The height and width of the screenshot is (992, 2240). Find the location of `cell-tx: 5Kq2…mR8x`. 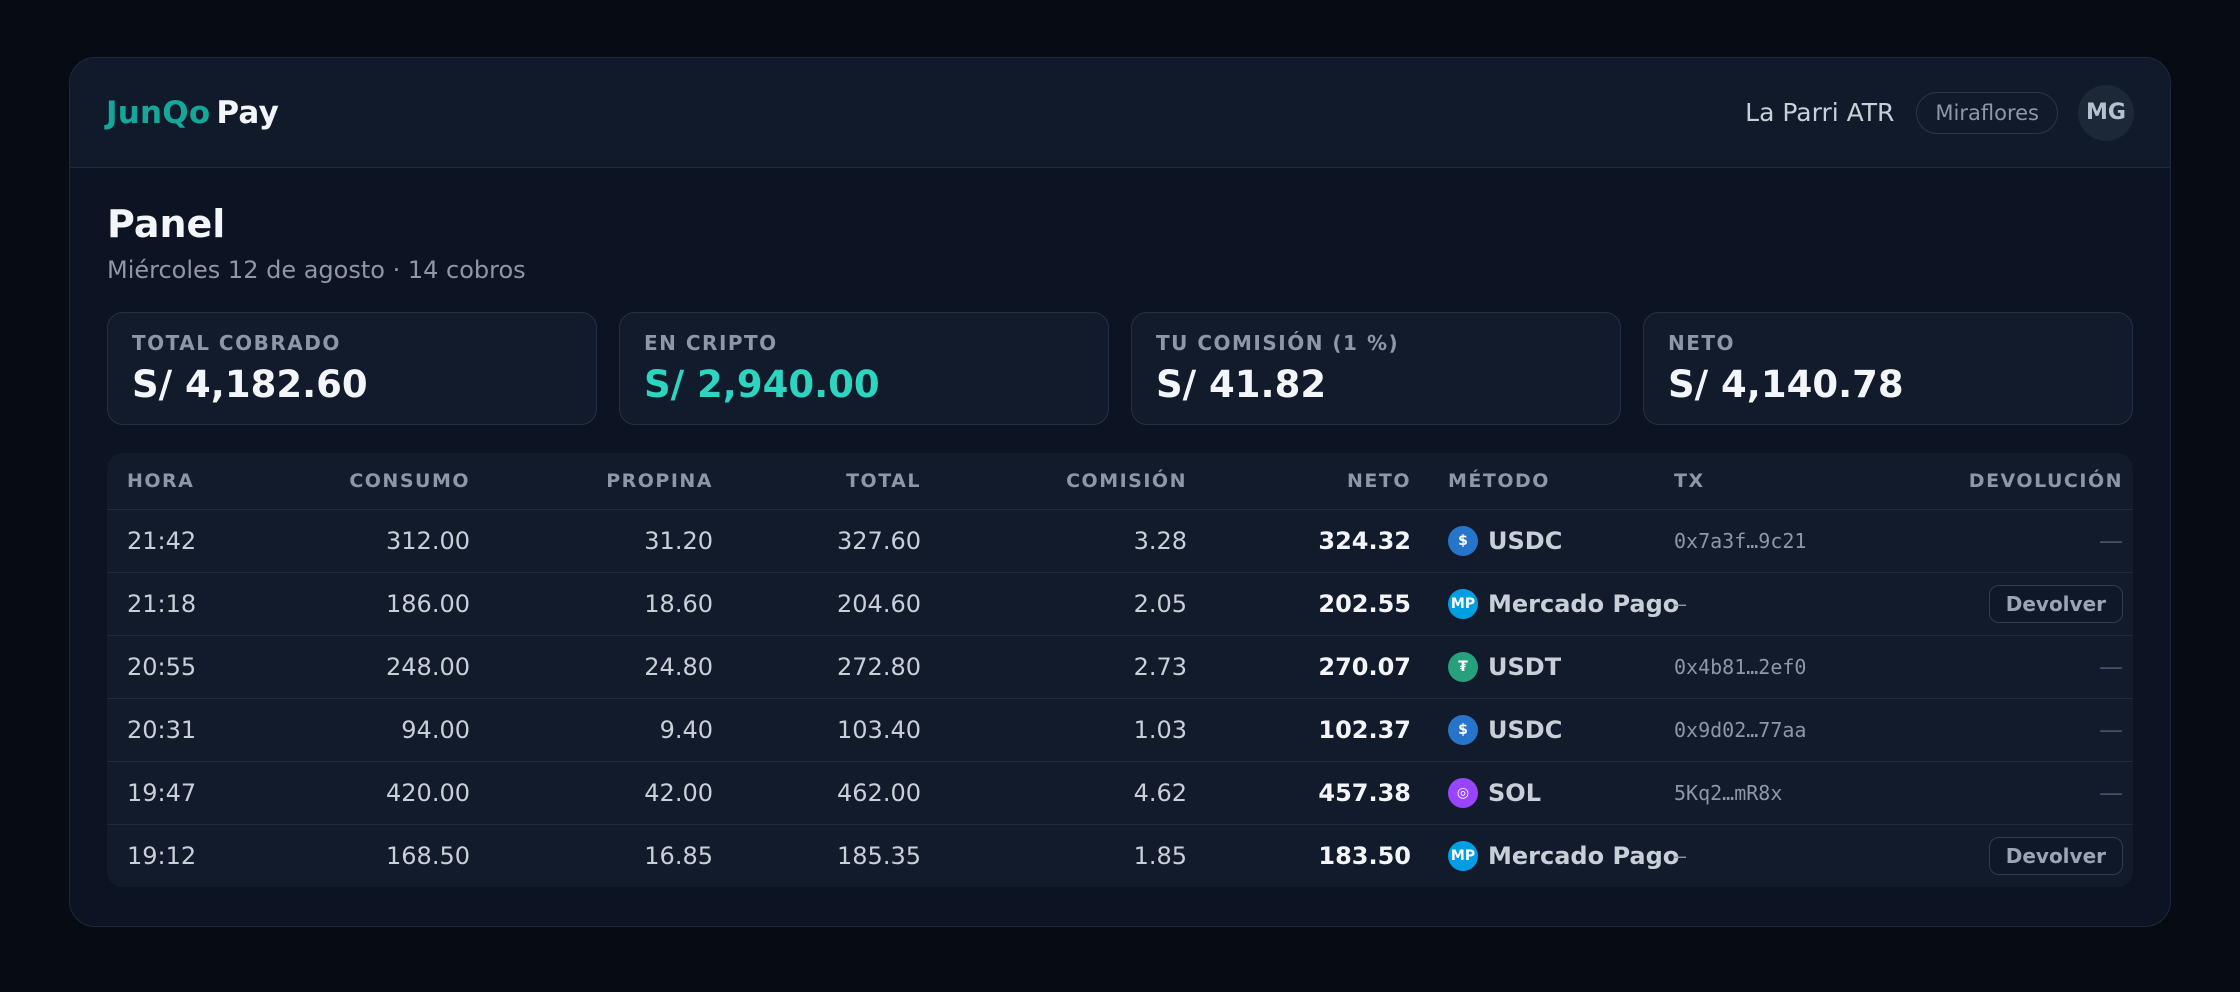

cell-tx: 5Kq2…mR8x is located at coordinates (1728, 793).